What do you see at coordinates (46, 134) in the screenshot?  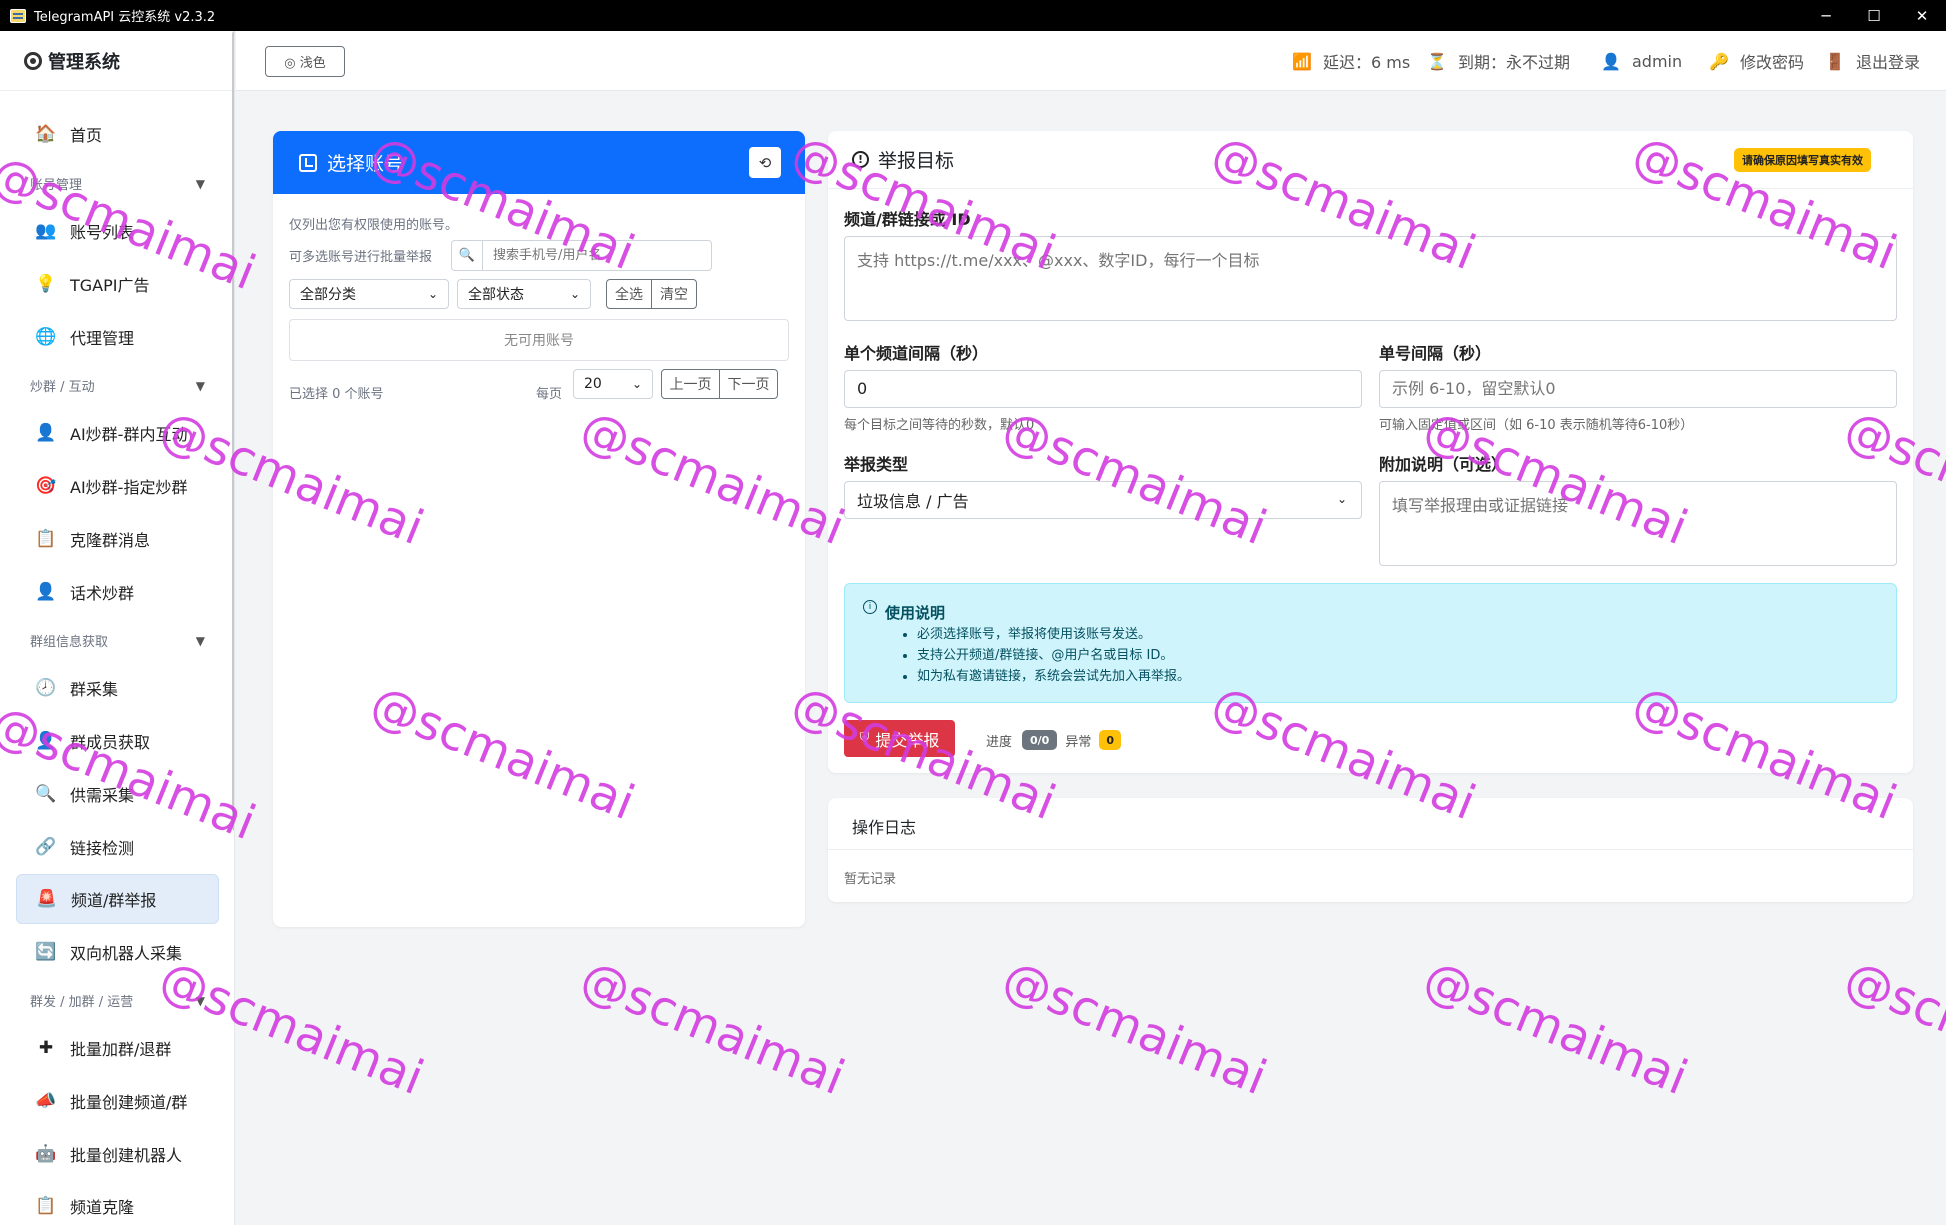 I see `home-icon: 🏠` at bounding box center [46, 134].